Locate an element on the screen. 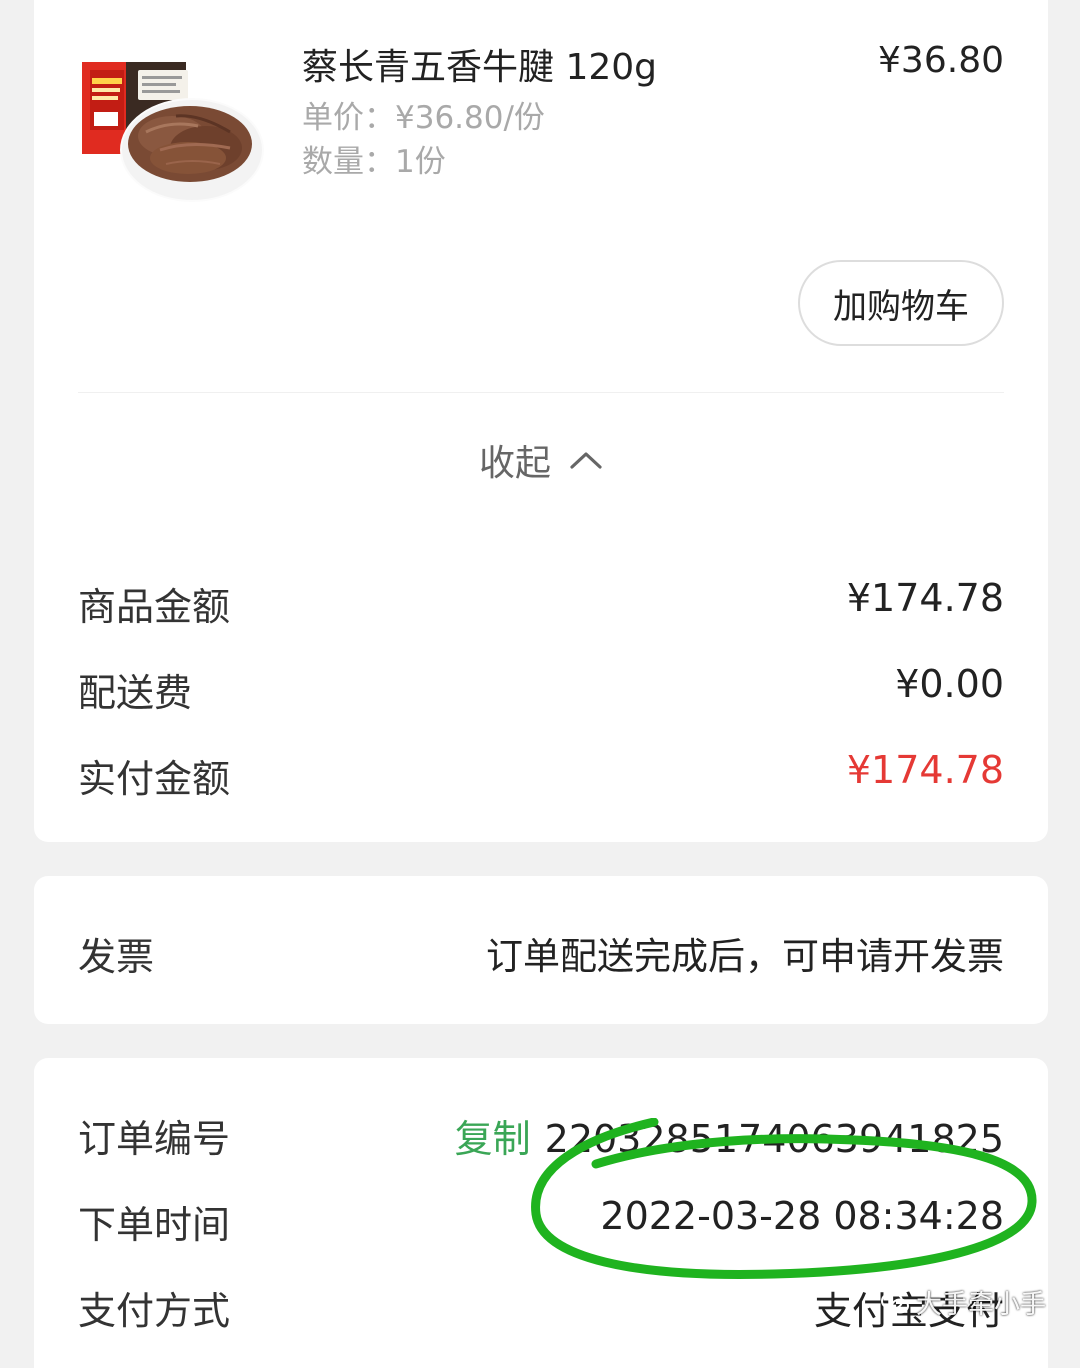 This screenshot has height=1368, width=1080. delivery-fee-label: 配送费 is located at coordinates (135, 693).